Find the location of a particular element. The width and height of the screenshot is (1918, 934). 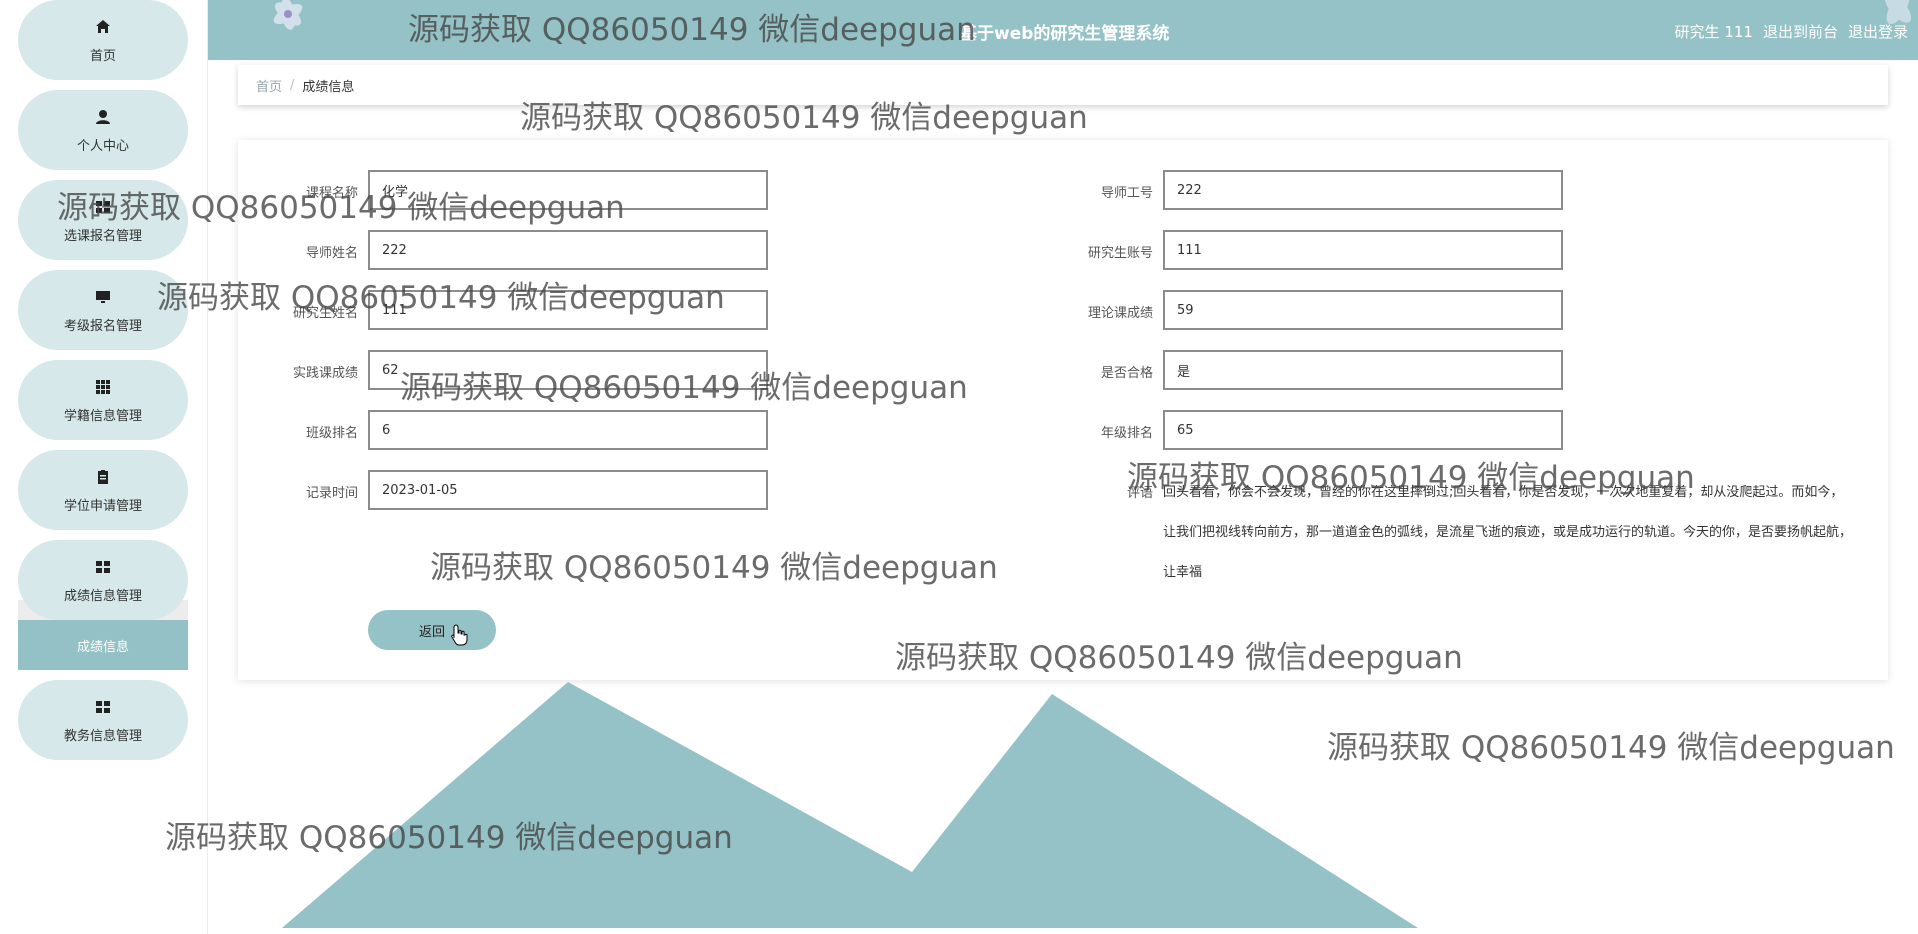

sidebar-item-course-enrollment: 选课报名管理 is located at coordinates (103, 220).